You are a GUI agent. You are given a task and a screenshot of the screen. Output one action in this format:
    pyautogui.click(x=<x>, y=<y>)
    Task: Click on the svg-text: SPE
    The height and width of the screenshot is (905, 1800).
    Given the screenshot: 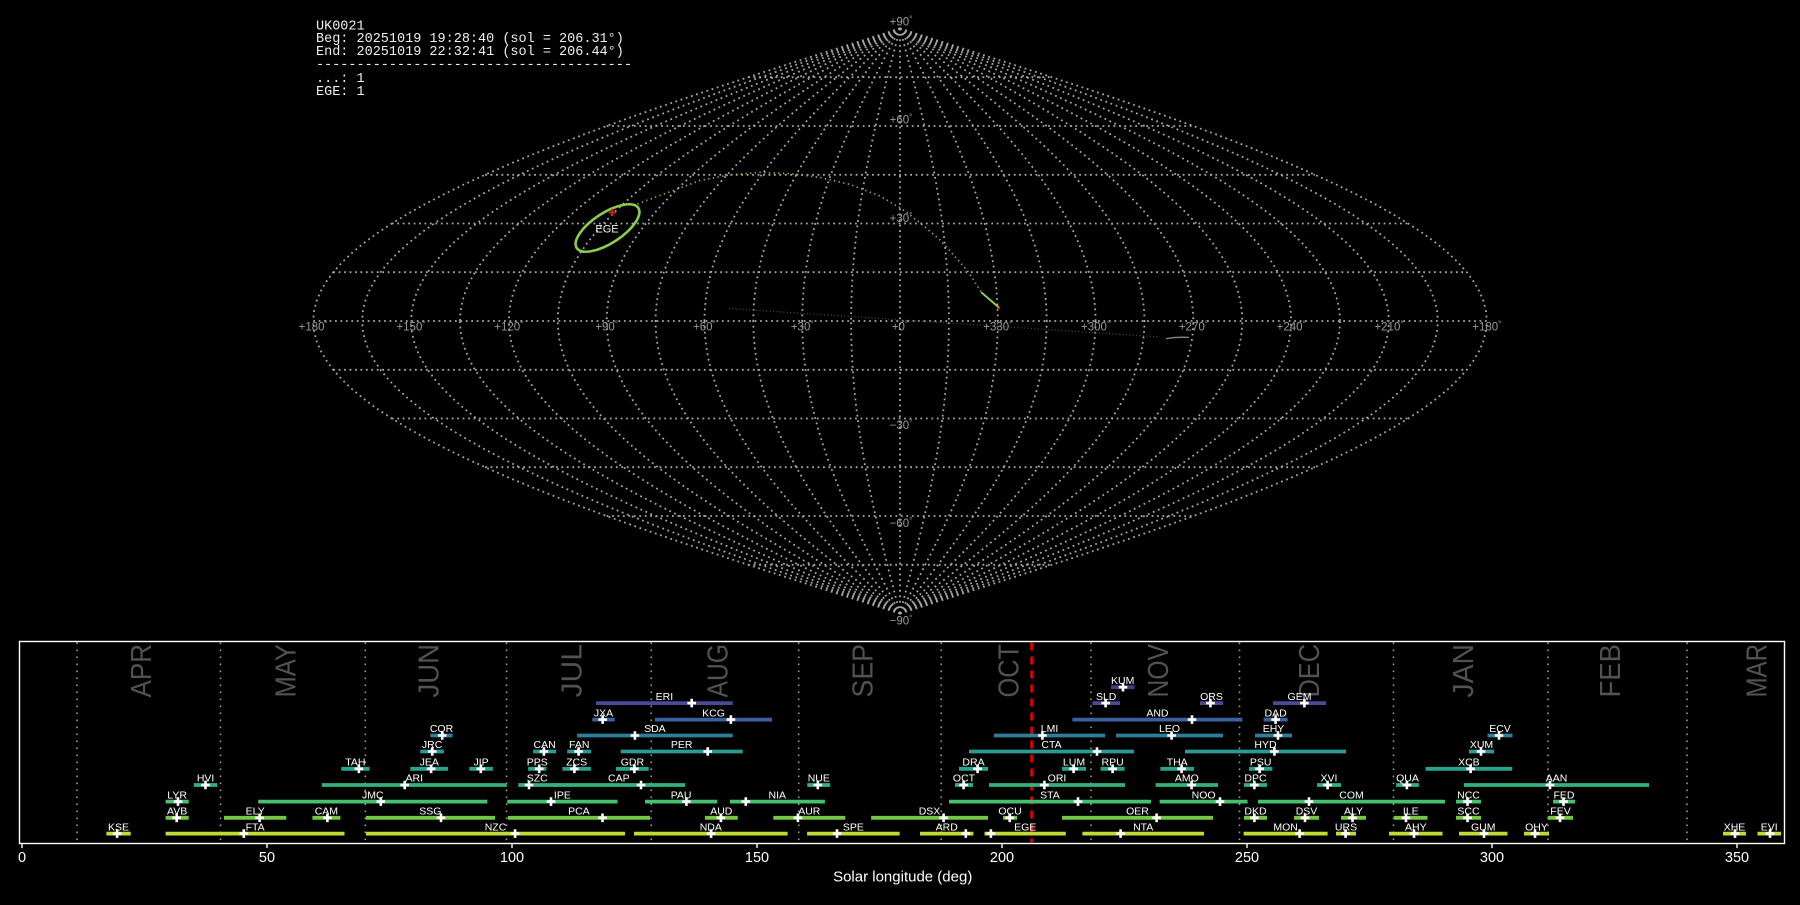 What is the action you would take?
    pyautogui.click(x=853, y=827)
    